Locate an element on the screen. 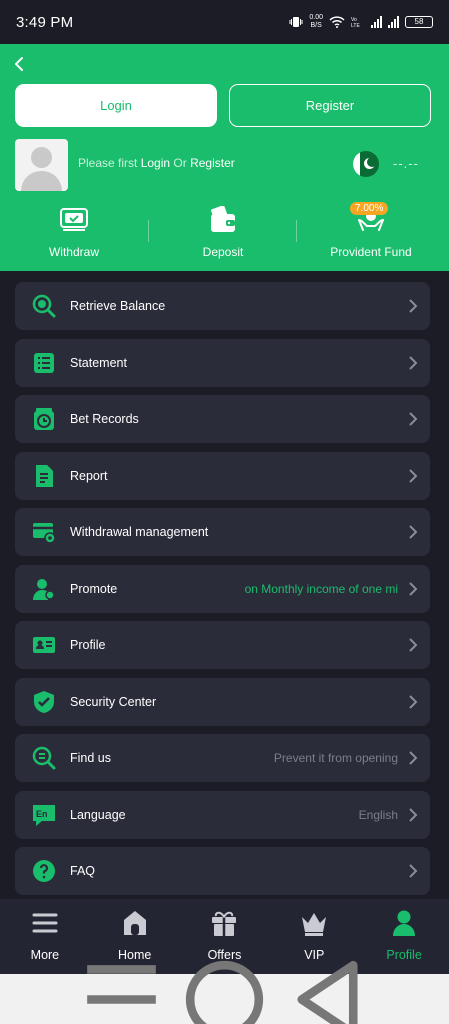 Image resolution: width=449 pixels, height=1024 pixels. menu-item-label: Profile is located at coordinates (88, 645).